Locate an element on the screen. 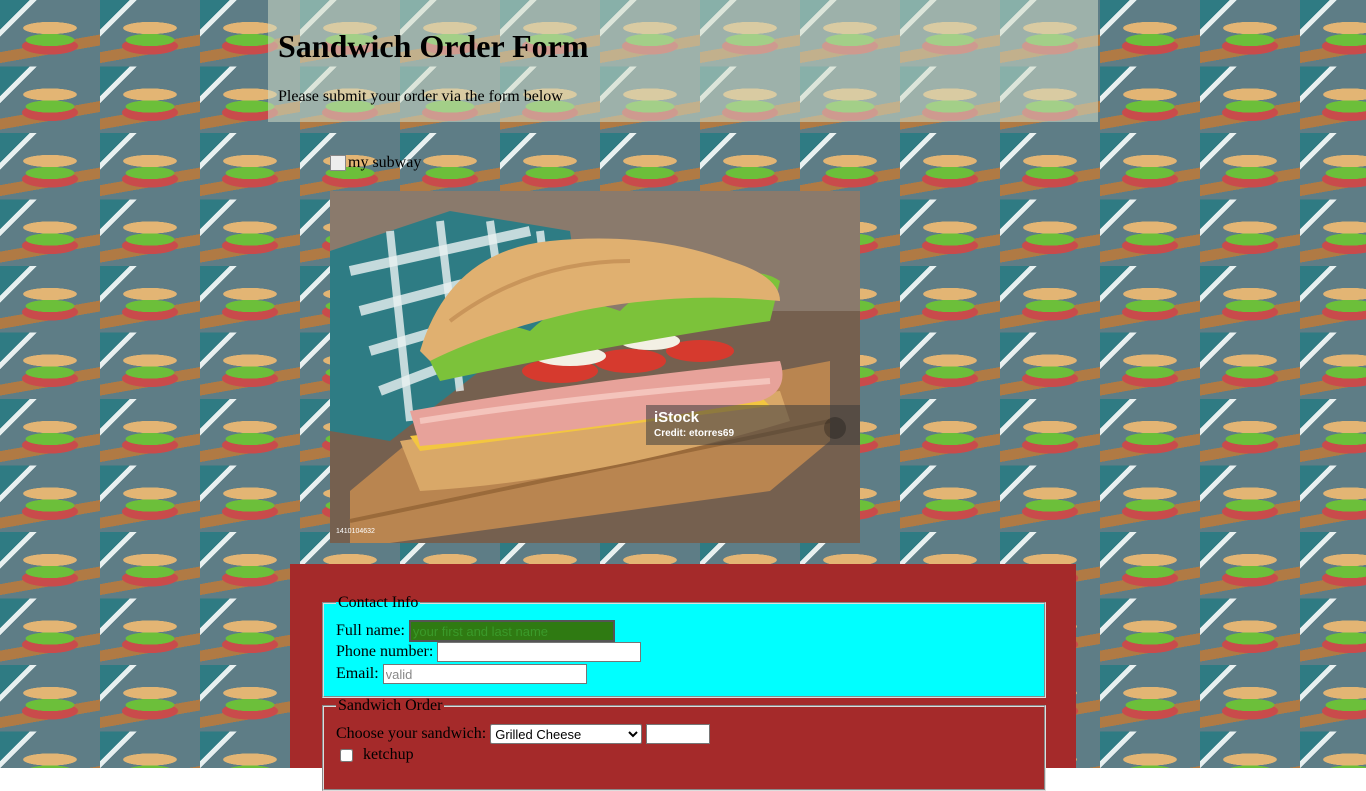  full-name-input is located at coordinates (511, 631).